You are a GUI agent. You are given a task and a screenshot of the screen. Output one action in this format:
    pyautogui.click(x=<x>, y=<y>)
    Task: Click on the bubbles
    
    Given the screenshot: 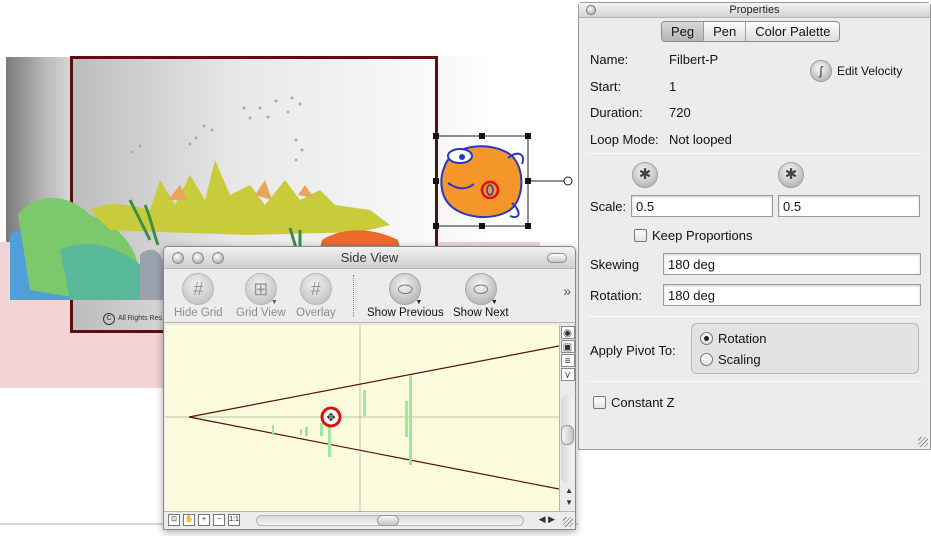 What is the action you would take?
    pyautogui.click(x=217, y=129)
    